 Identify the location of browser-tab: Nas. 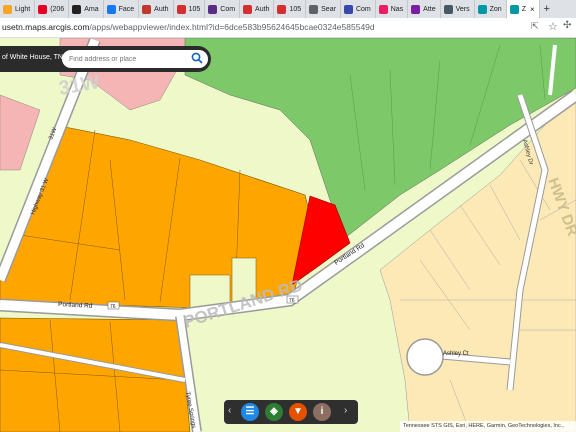
(392, 9).